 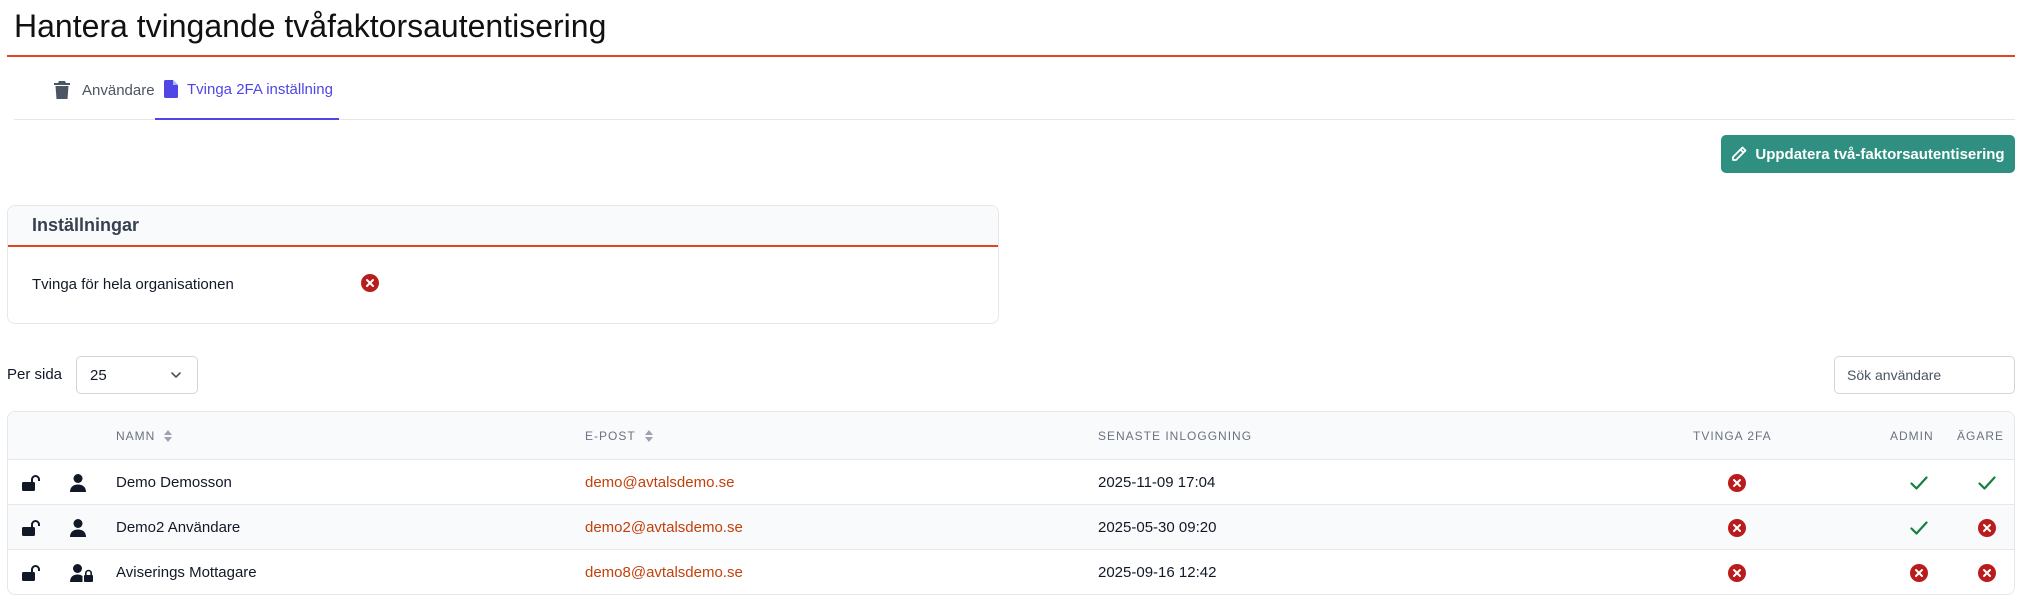 What do you see at coordinates (133, 284) in the screenshot?
I see `setting-force-org-label: Tvinga för hela organisationen` at bounding box center [133, 284].